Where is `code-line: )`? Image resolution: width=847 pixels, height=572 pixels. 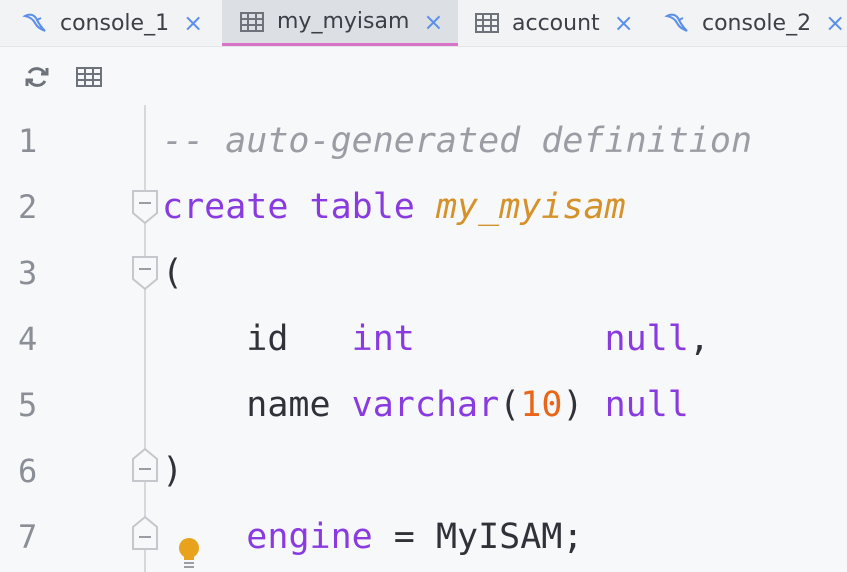 code-line: ) is located at coordinates (172, 471).